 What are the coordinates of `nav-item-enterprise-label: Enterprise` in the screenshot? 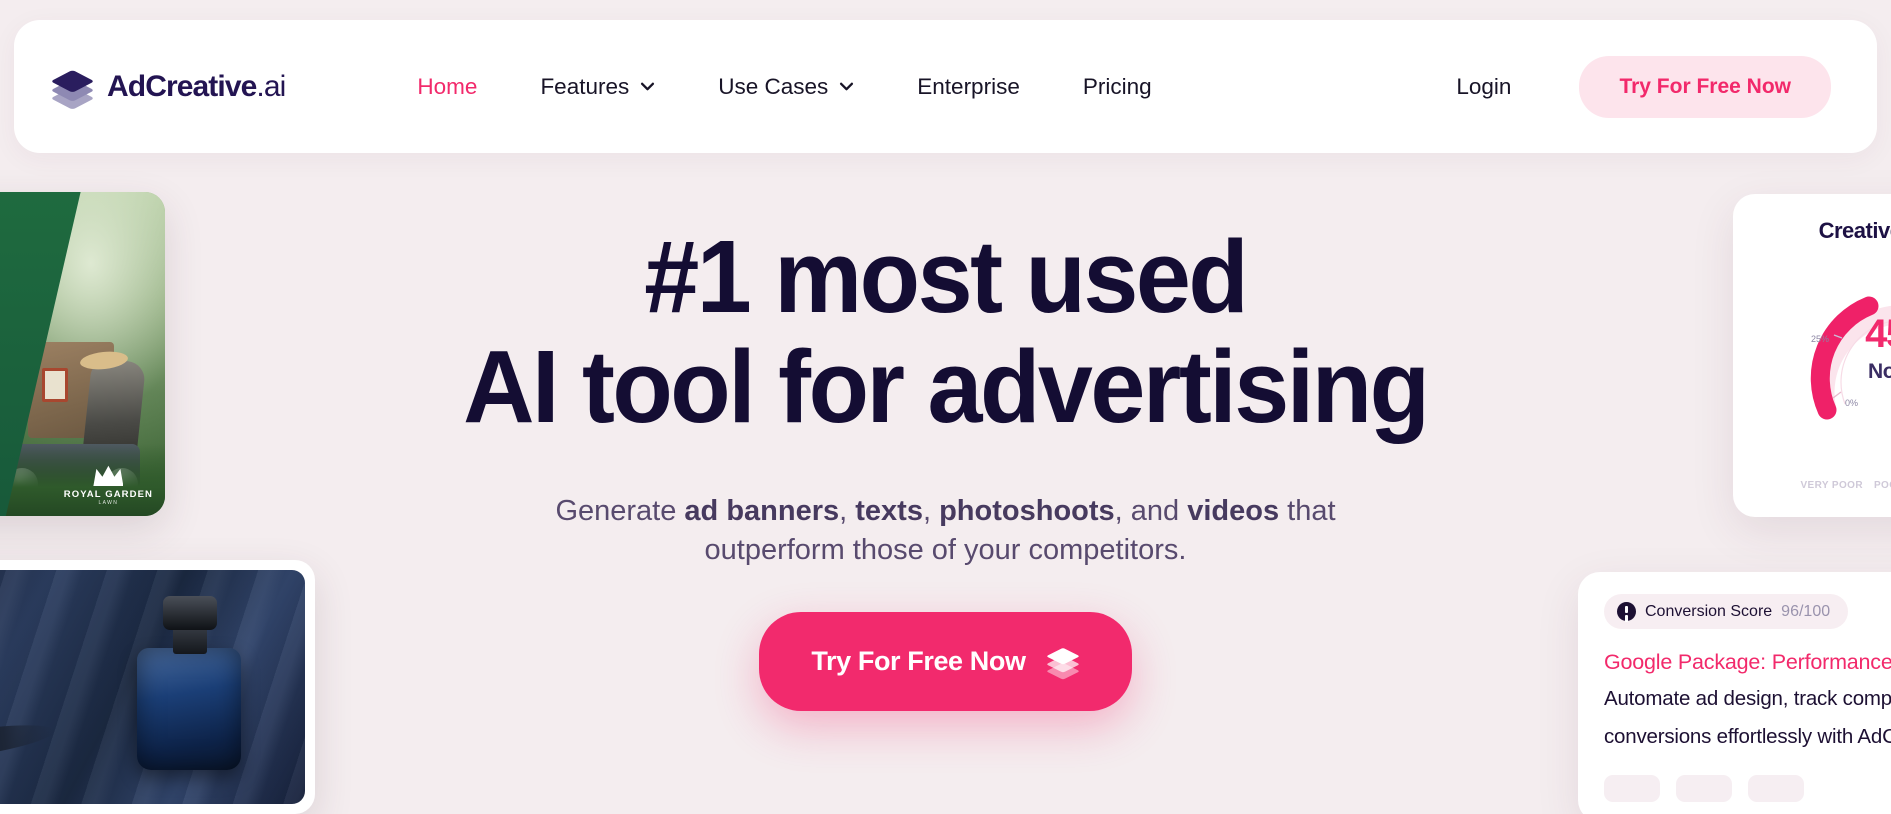 It's located at (968, 86).